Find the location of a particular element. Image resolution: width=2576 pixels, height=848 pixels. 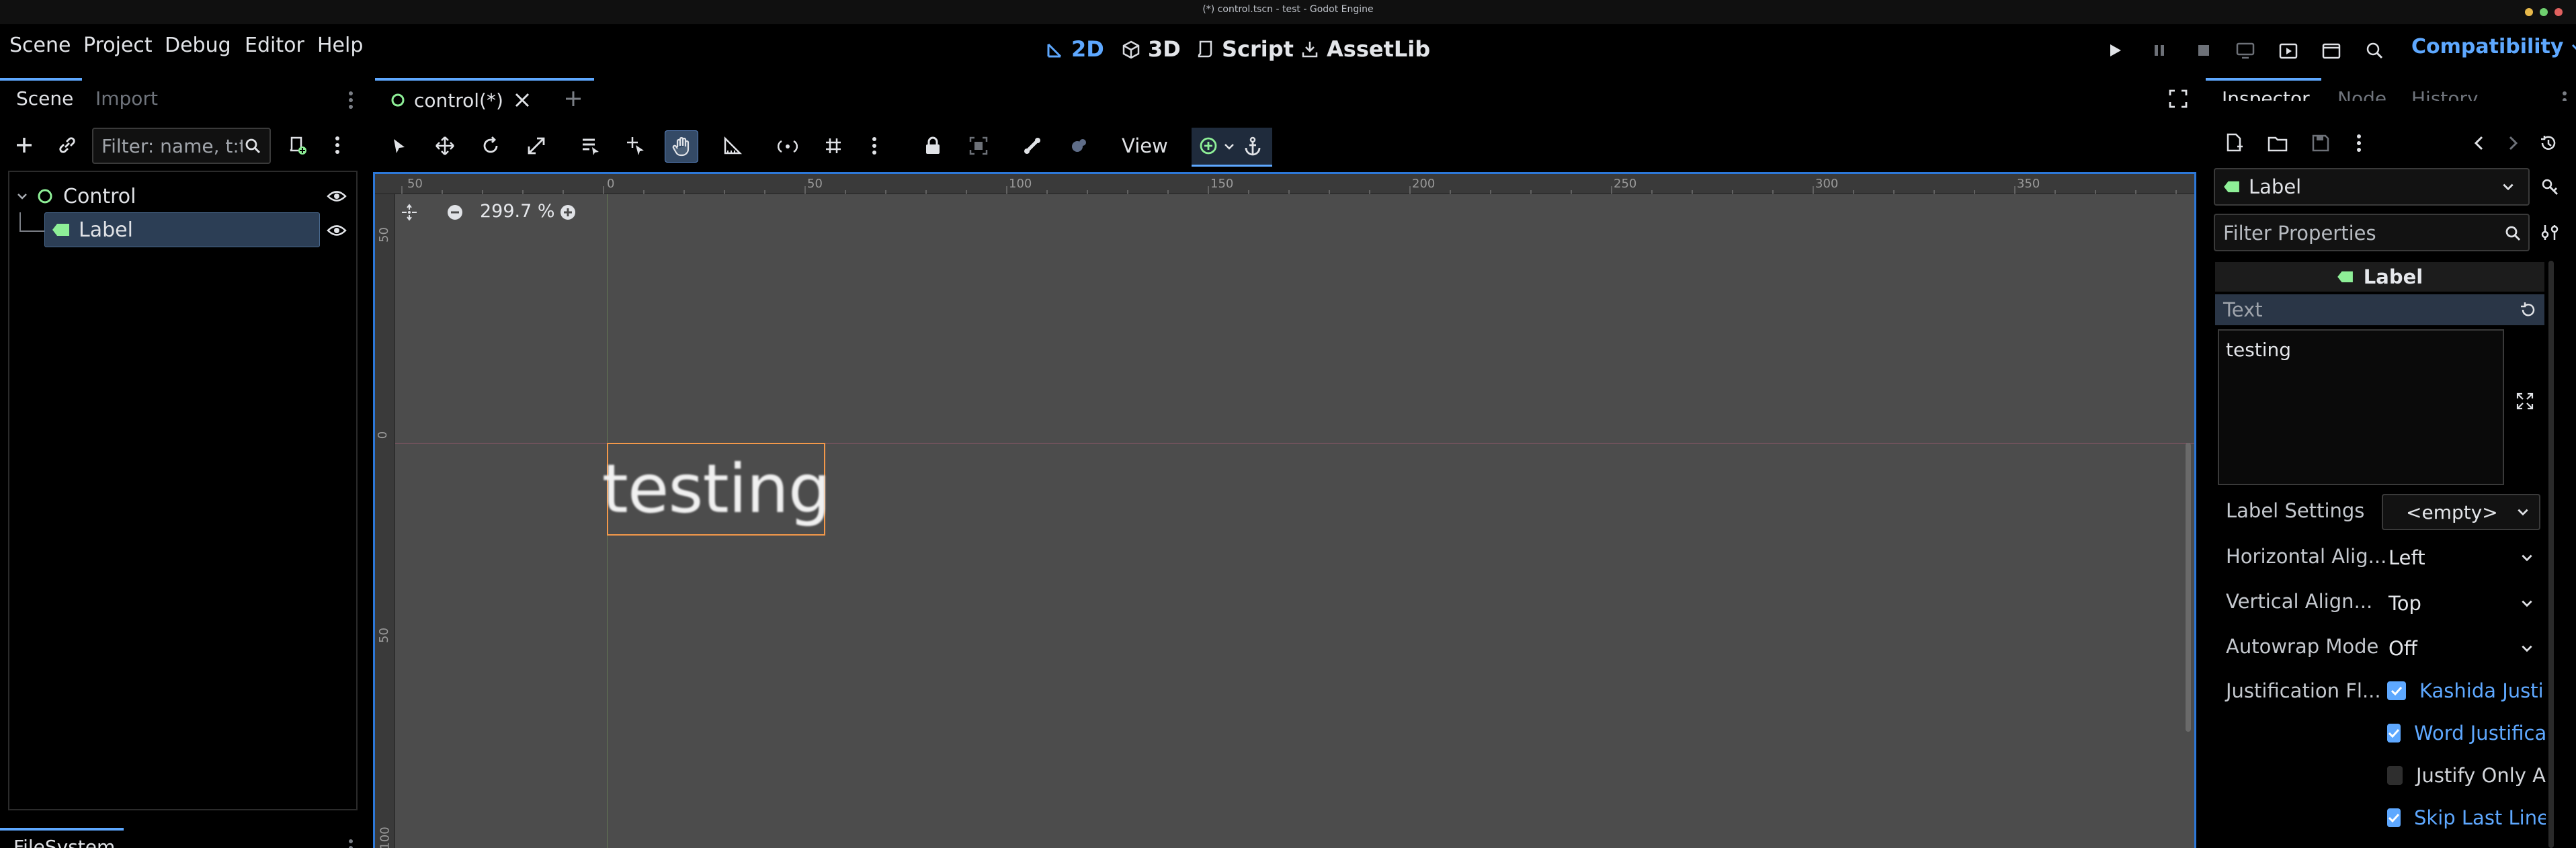

pan-mode-icon is located at coordinates (681, 146).